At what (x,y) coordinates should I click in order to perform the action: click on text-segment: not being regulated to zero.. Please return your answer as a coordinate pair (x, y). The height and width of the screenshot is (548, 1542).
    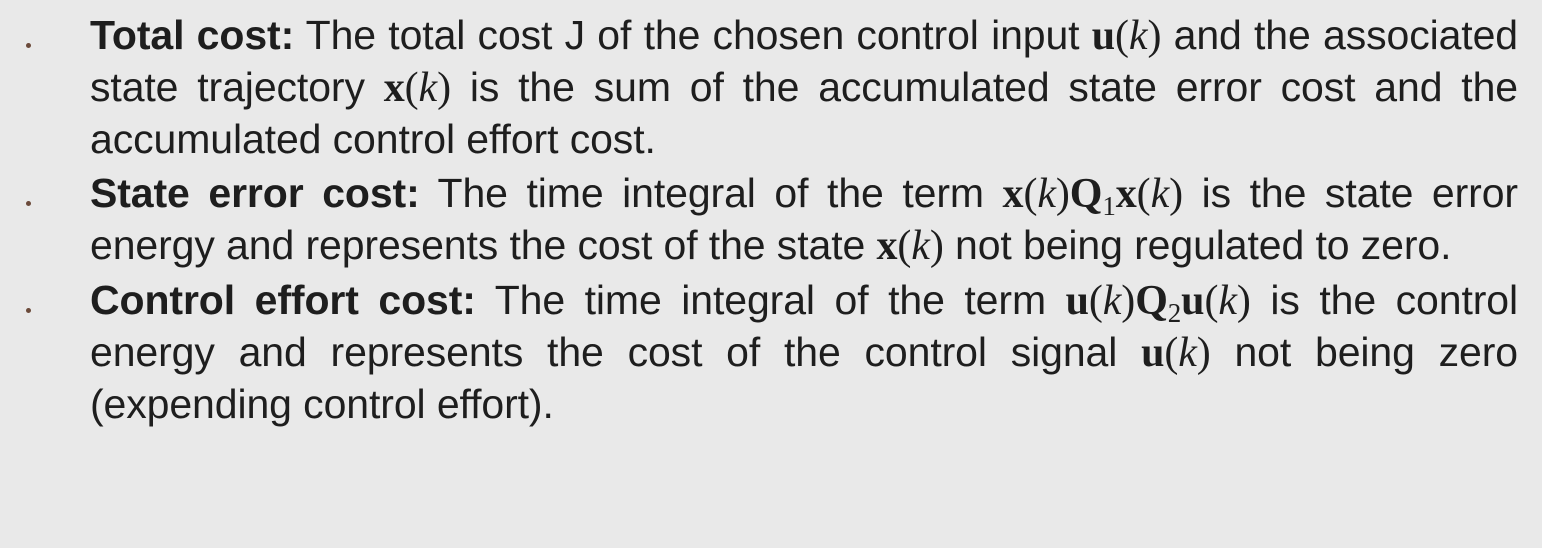
    Looking at the image, I should click on (1197, 245).